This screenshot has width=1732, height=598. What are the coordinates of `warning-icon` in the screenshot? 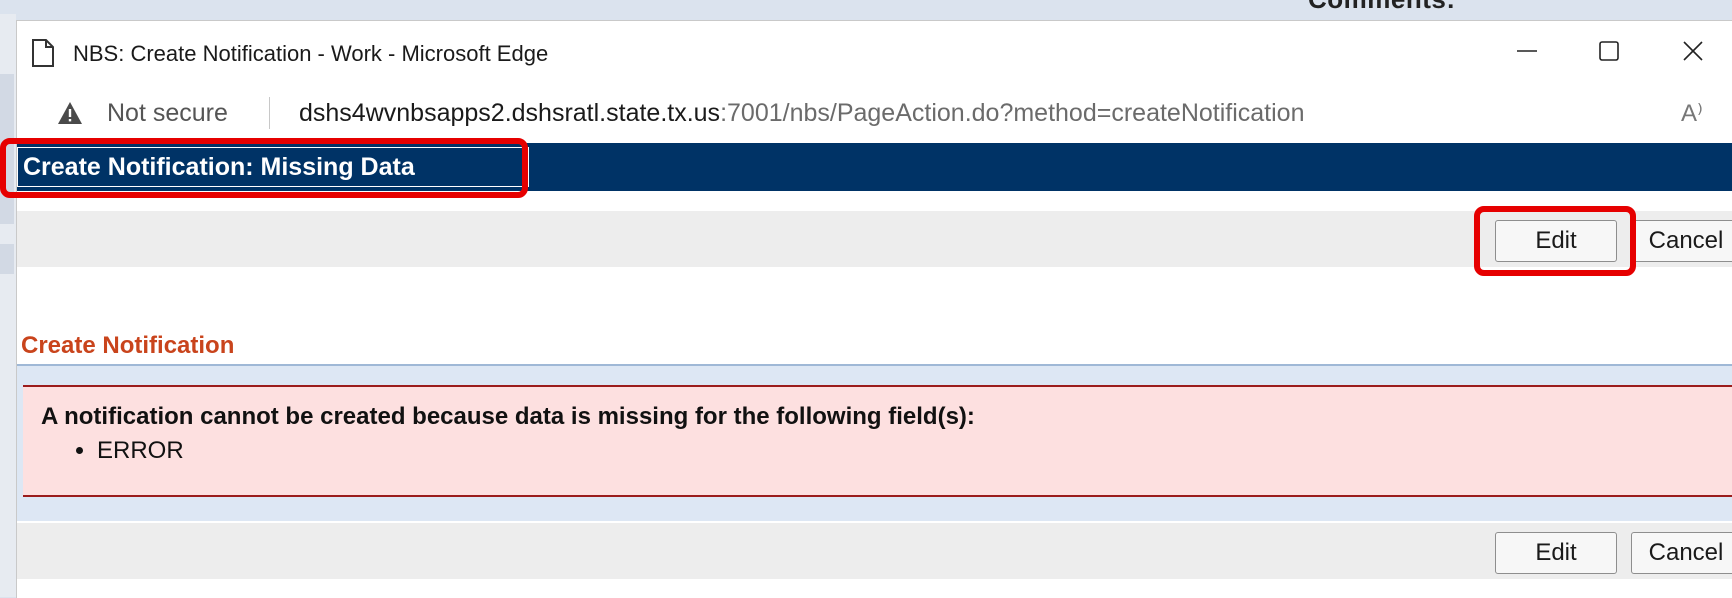 It's located at (70, 113).